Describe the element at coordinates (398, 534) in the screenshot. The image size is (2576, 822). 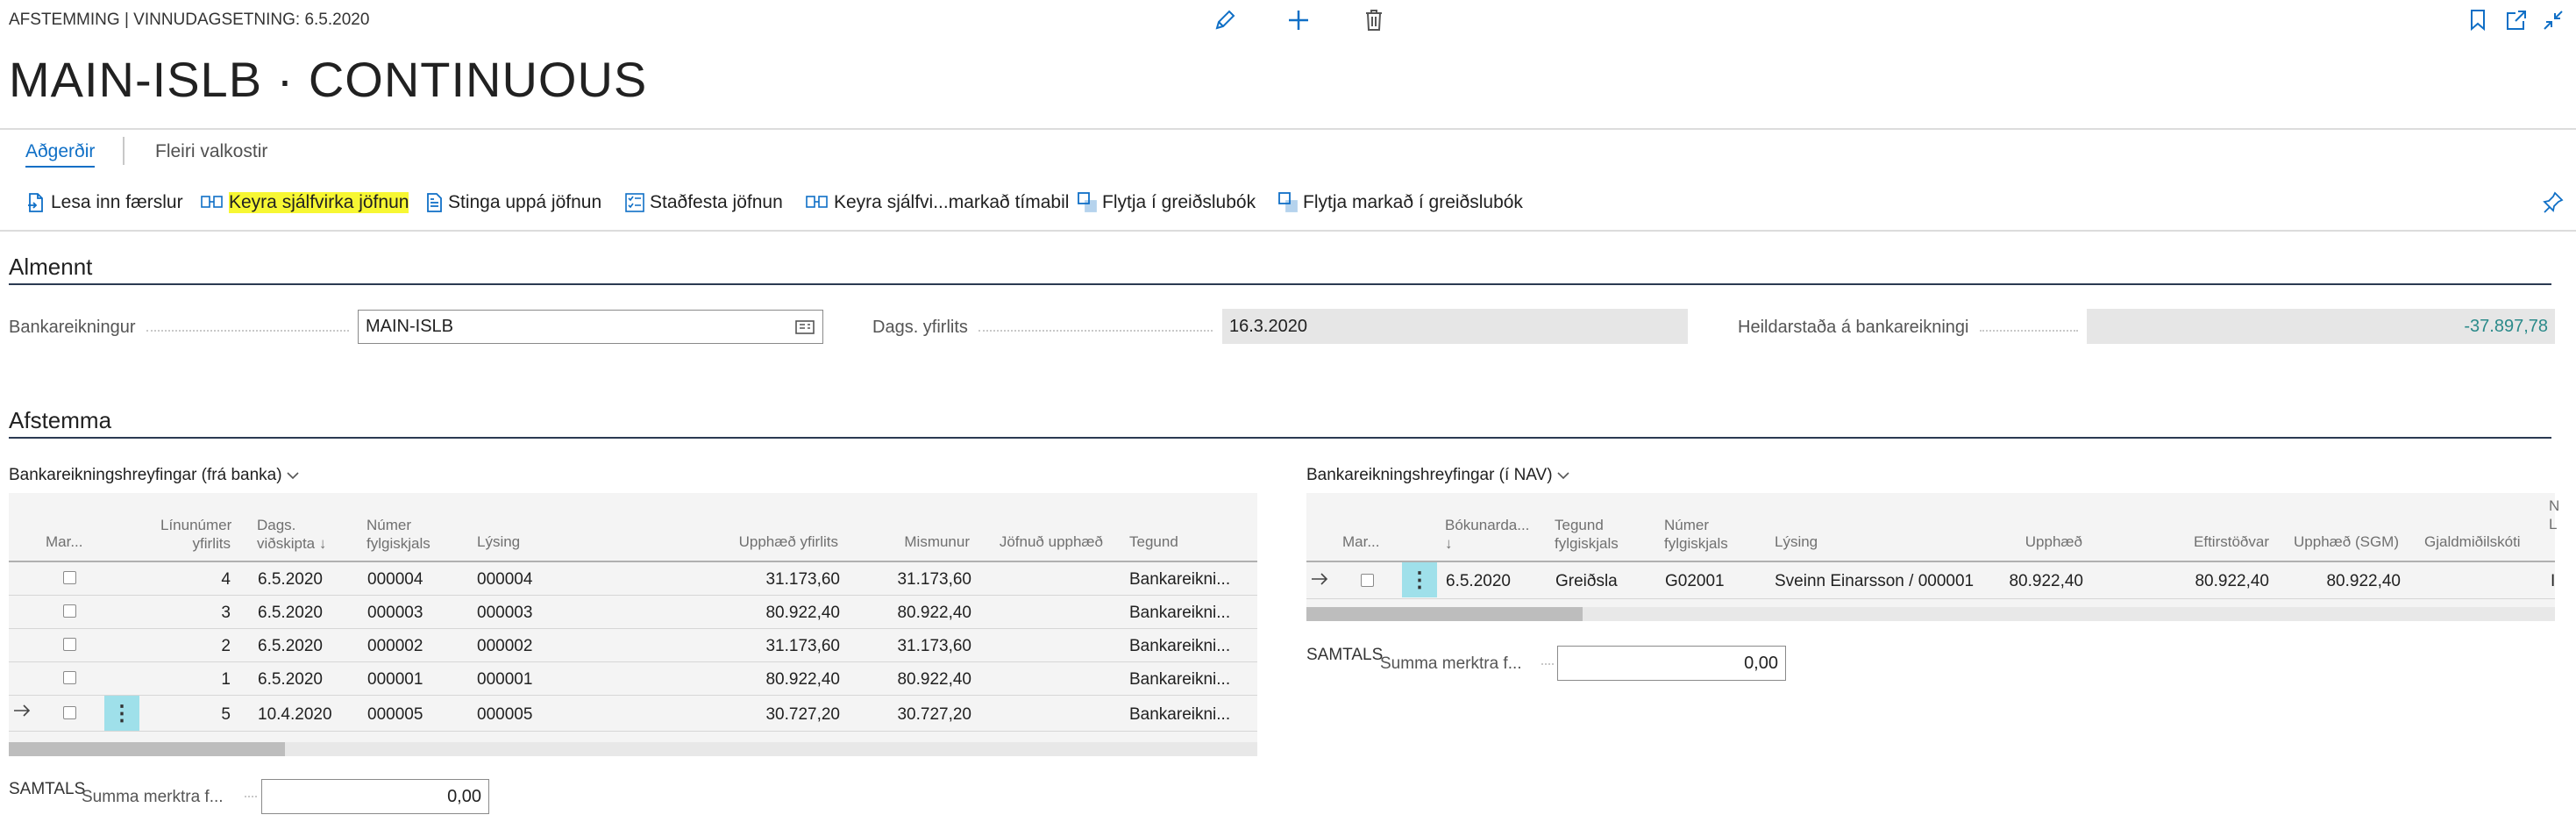
I see `col-header-doc: Númer fylgiskjals` at that location.